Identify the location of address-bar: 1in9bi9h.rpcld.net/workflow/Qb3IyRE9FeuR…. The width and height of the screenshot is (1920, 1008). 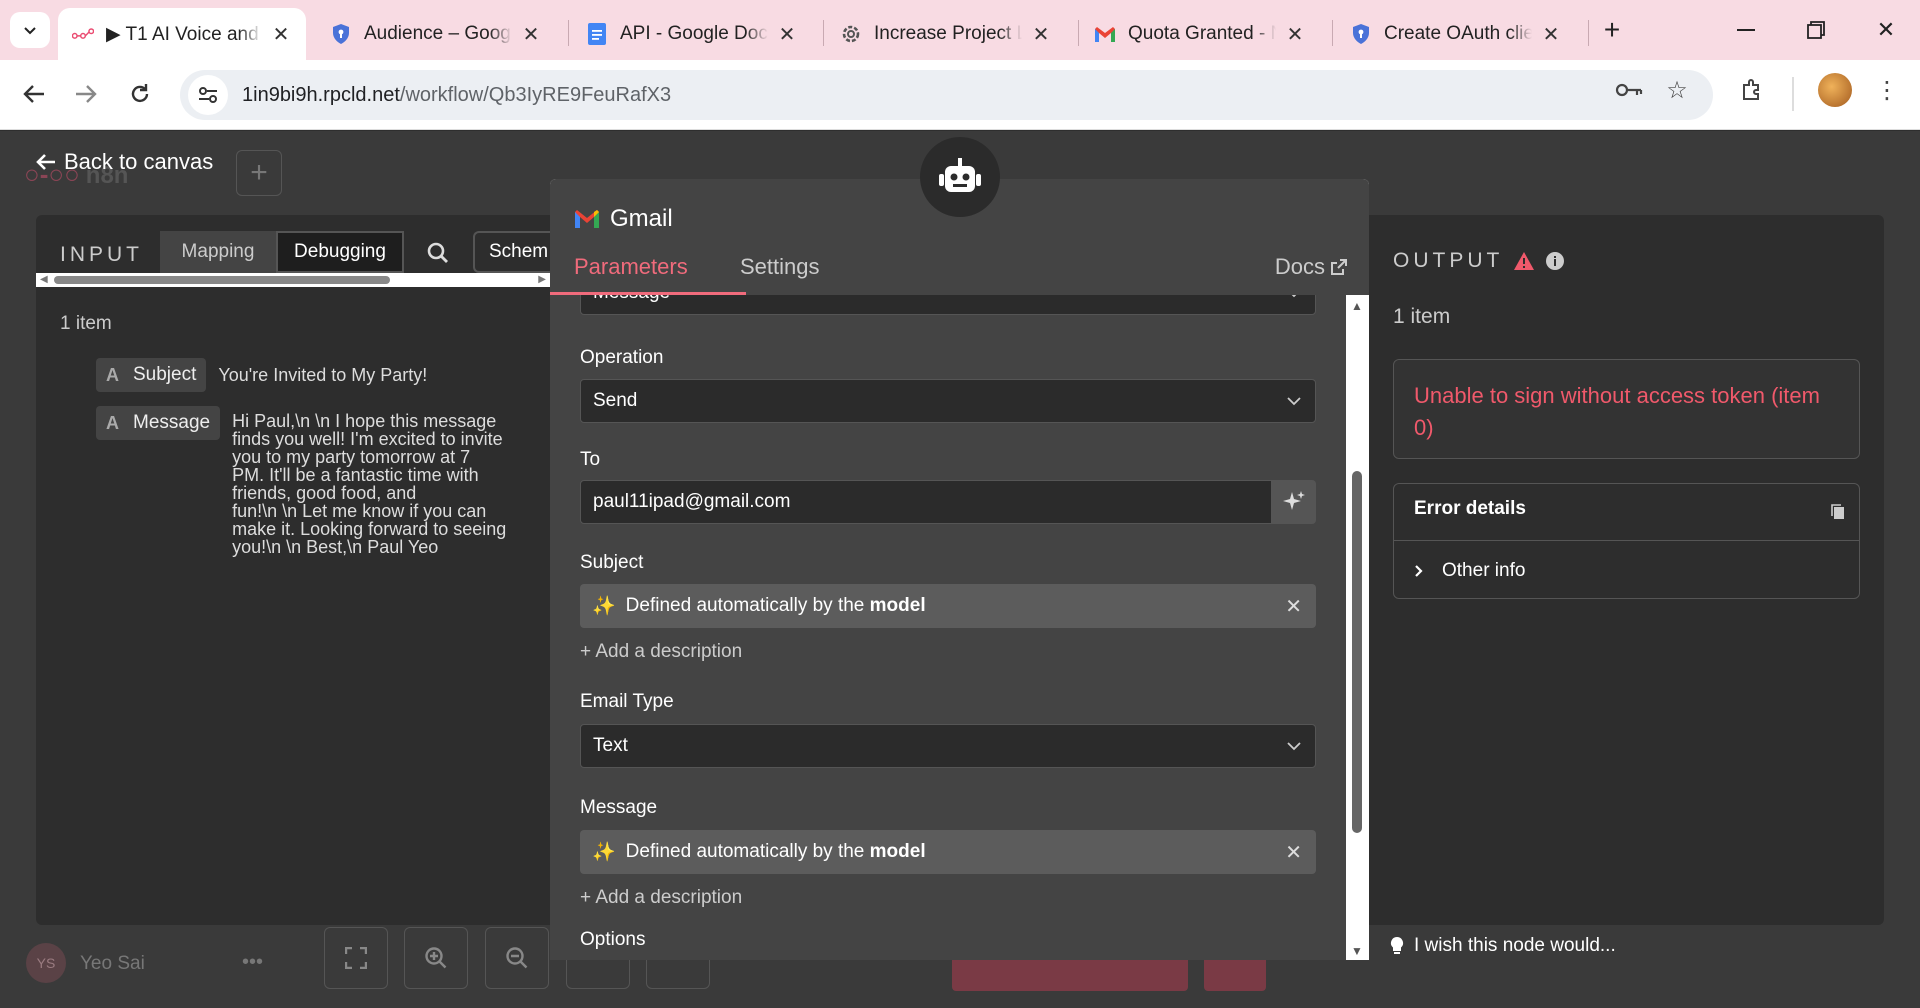
(946, 95).